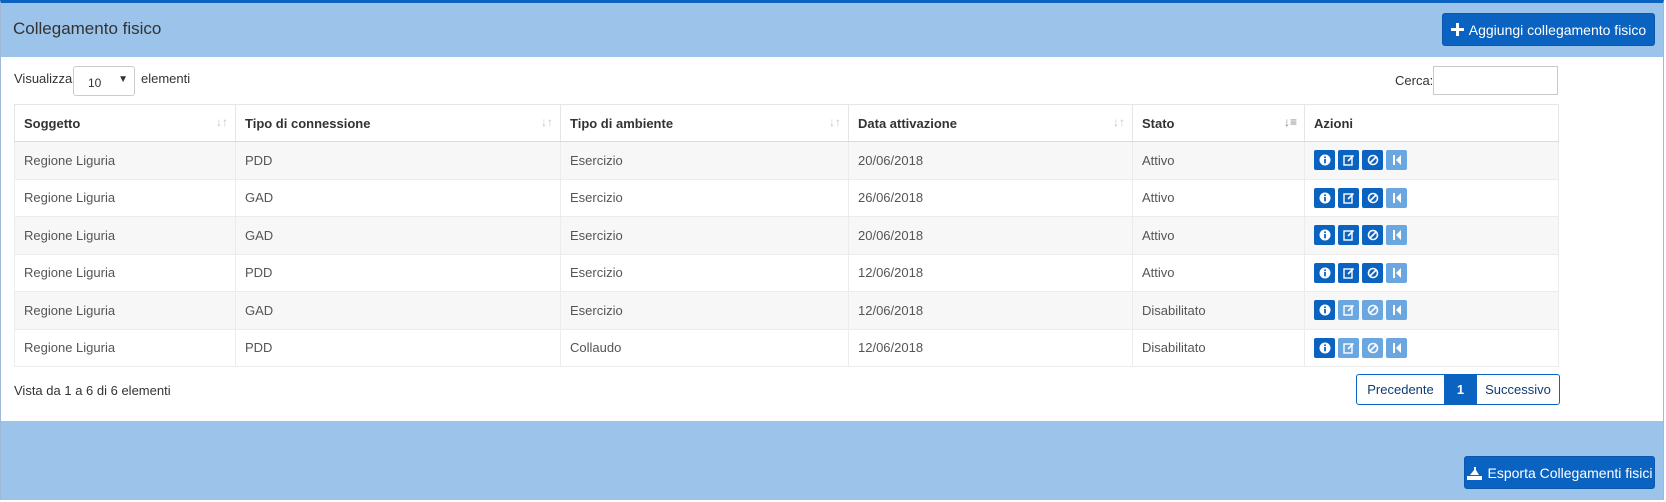 This screenshot has height=502, width=1666. I want to click on pagination-next: Successivo, so click(1517, 389).